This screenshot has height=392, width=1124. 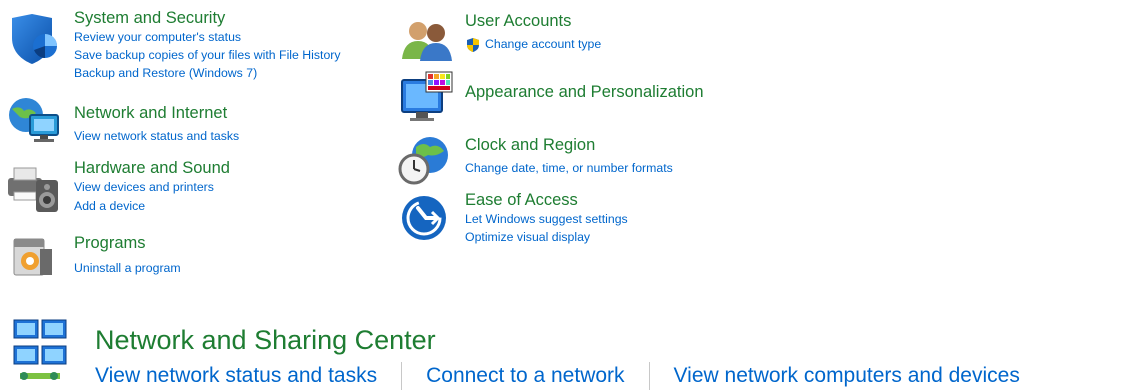 What do you see at coordinates (424, 218) in the screenshot?
I see `ease-of-access-icon` at bounding box center [424, 218].